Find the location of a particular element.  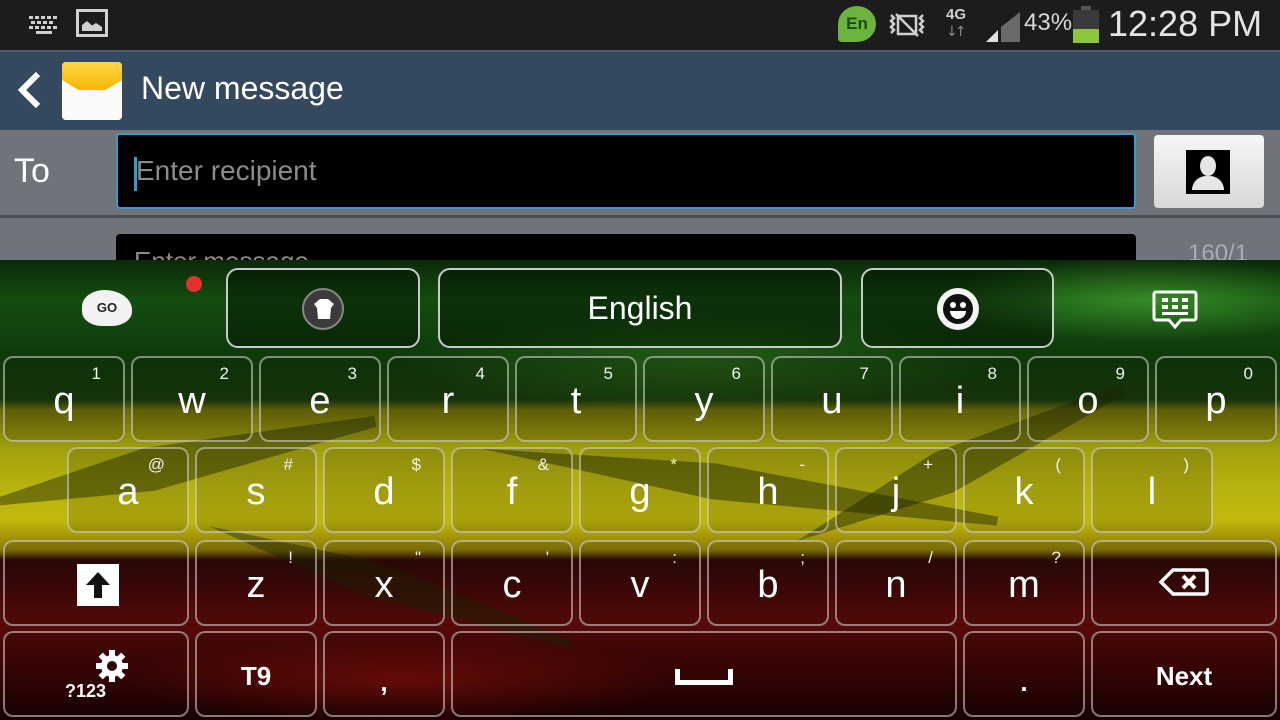

keyboard-icon is located at coordinates (43, 25).